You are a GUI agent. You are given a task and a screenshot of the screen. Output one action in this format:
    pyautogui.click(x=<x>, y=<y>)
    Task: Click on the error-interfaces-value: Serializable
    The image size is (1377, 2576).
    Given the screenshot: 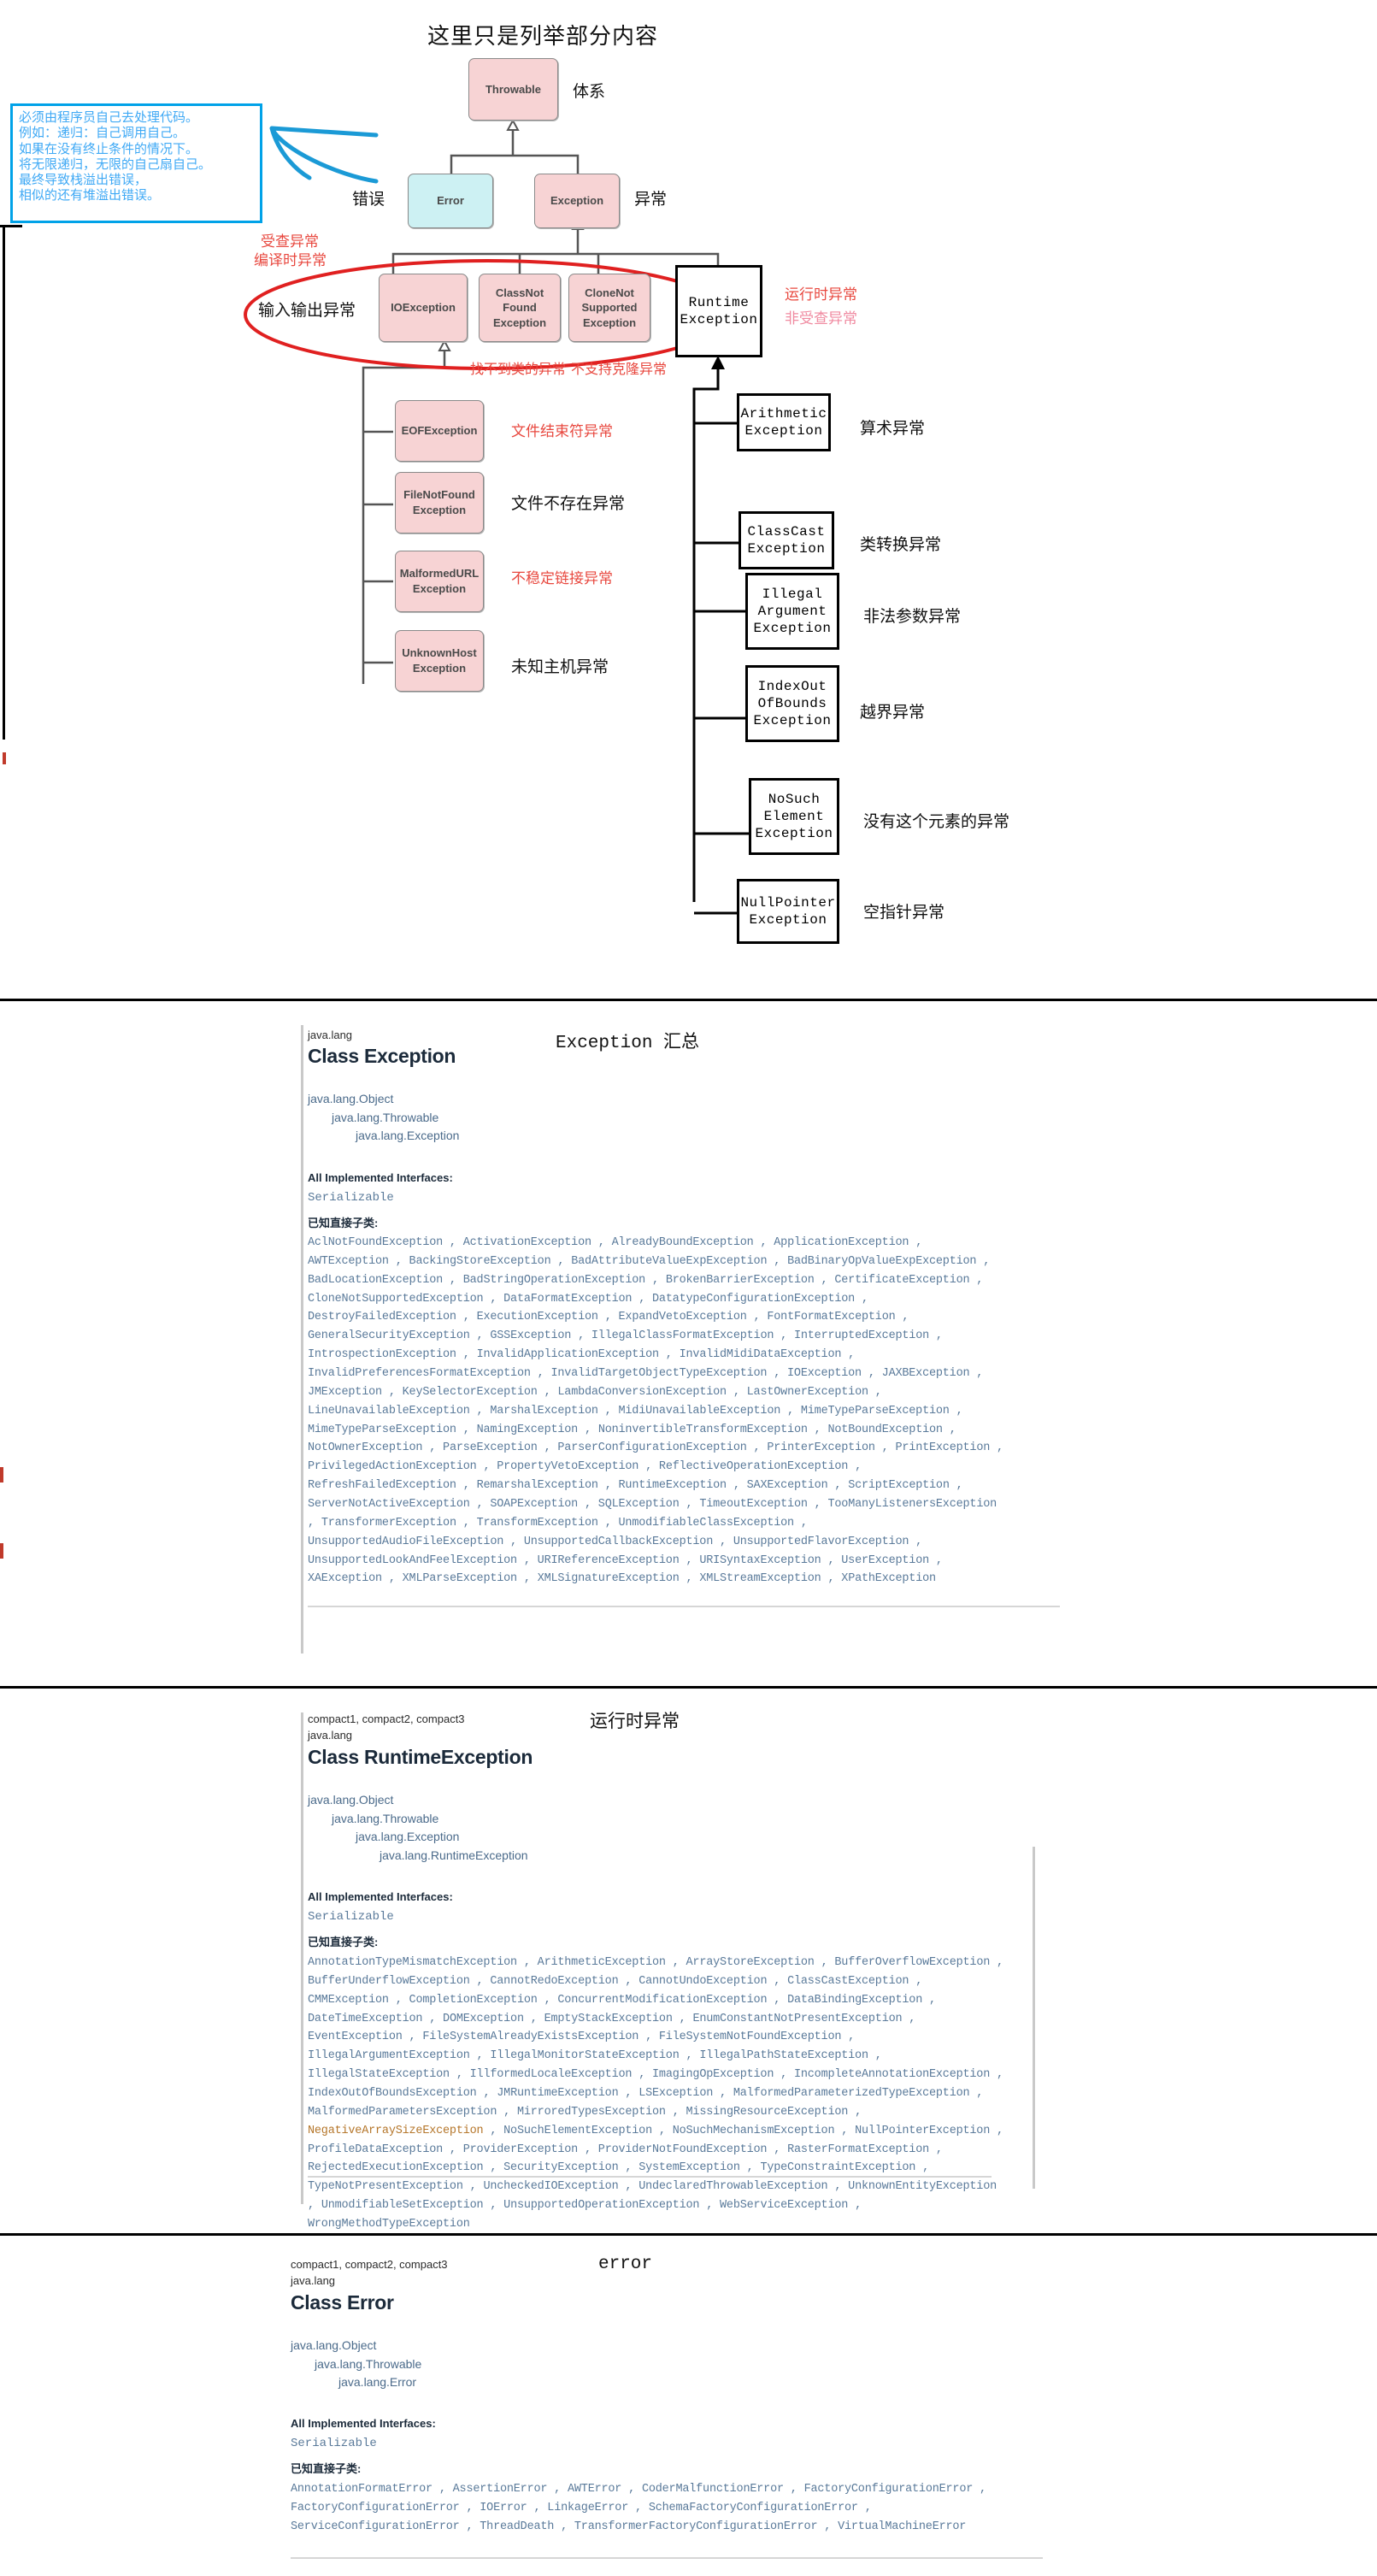 What is the action you would take?
    pyautogui.click(x=334, y=2443)
    